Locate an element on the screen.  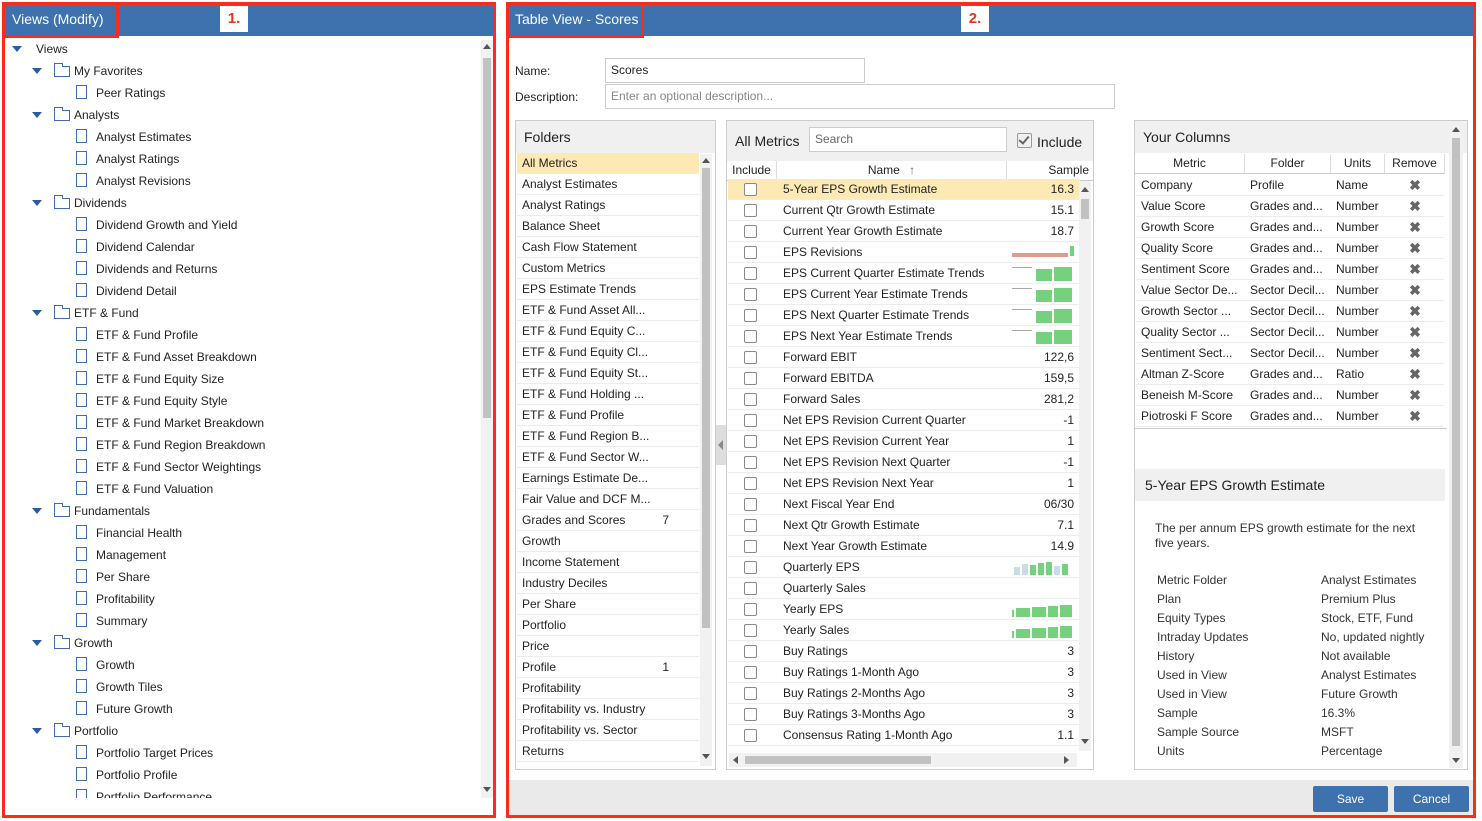
metric-row: Net EPS Revision Next Quarter -1 is located at coordinates (904, 462).